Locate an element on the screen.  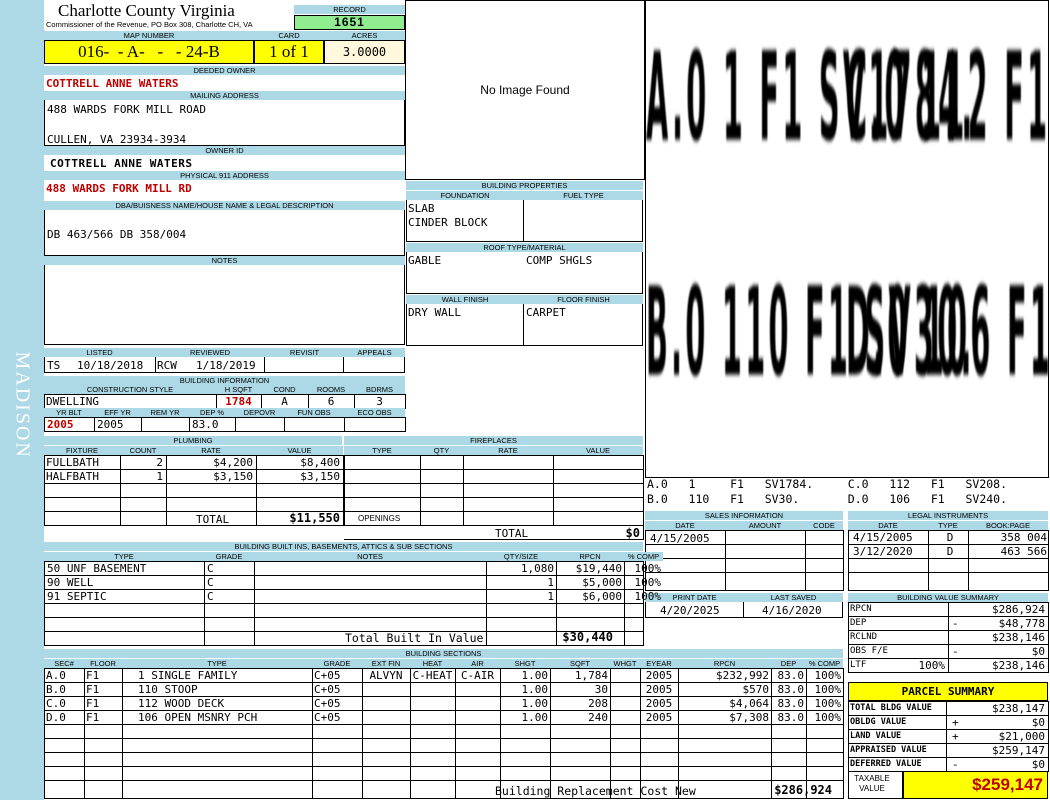
last-saved-label: LAST SAVED is located at coordinates (793, 597).